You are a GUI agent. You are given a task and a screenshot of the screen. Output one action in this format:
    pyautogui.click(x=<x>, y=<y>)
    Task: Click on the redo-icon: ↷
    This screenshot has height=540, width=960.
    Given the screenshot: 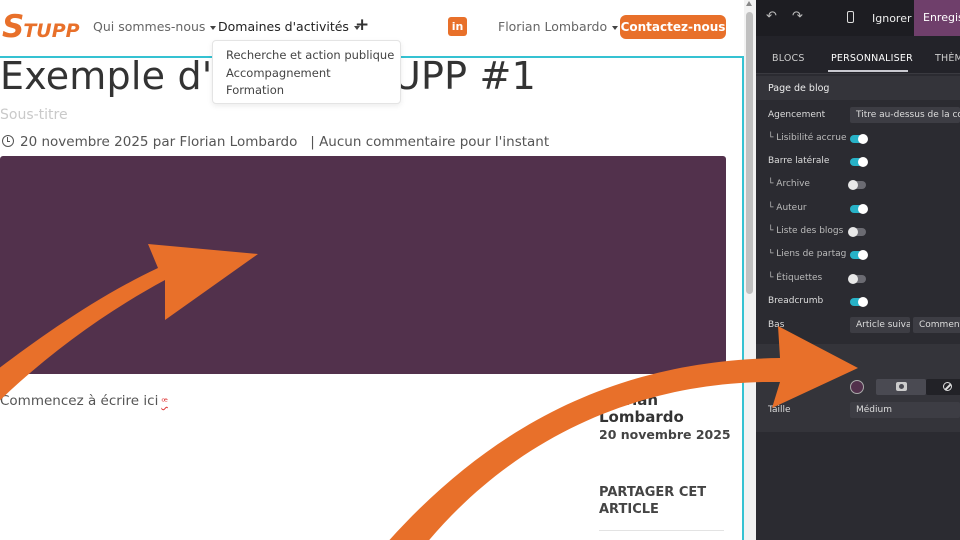 What is the action you would take?
    pyautogui.click(x=797, y=17)
    